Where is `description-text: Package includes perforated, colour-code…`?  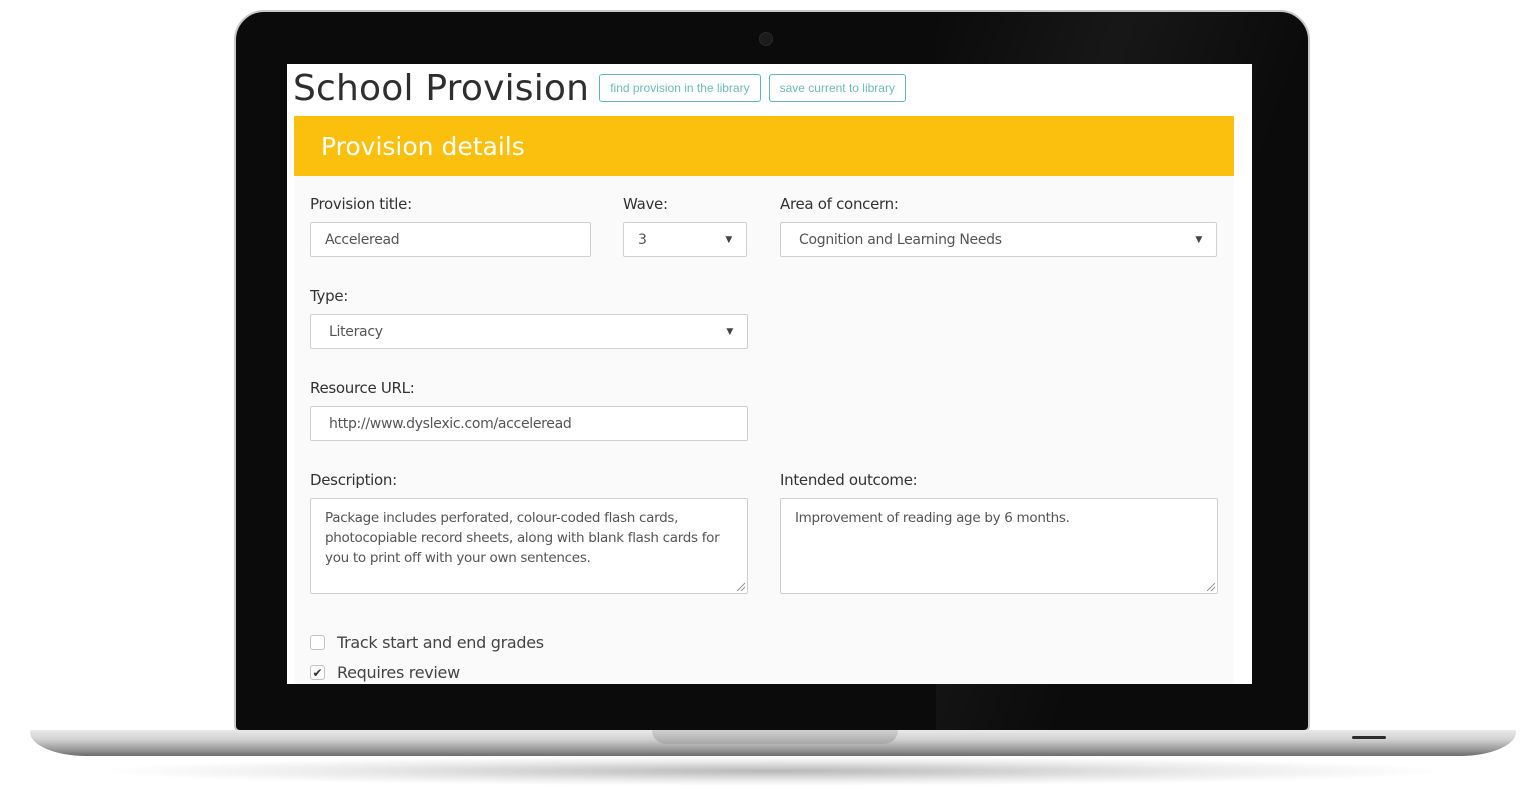
description-text: Package includes perforated, colour-code… is located at coordinates (522, 538).